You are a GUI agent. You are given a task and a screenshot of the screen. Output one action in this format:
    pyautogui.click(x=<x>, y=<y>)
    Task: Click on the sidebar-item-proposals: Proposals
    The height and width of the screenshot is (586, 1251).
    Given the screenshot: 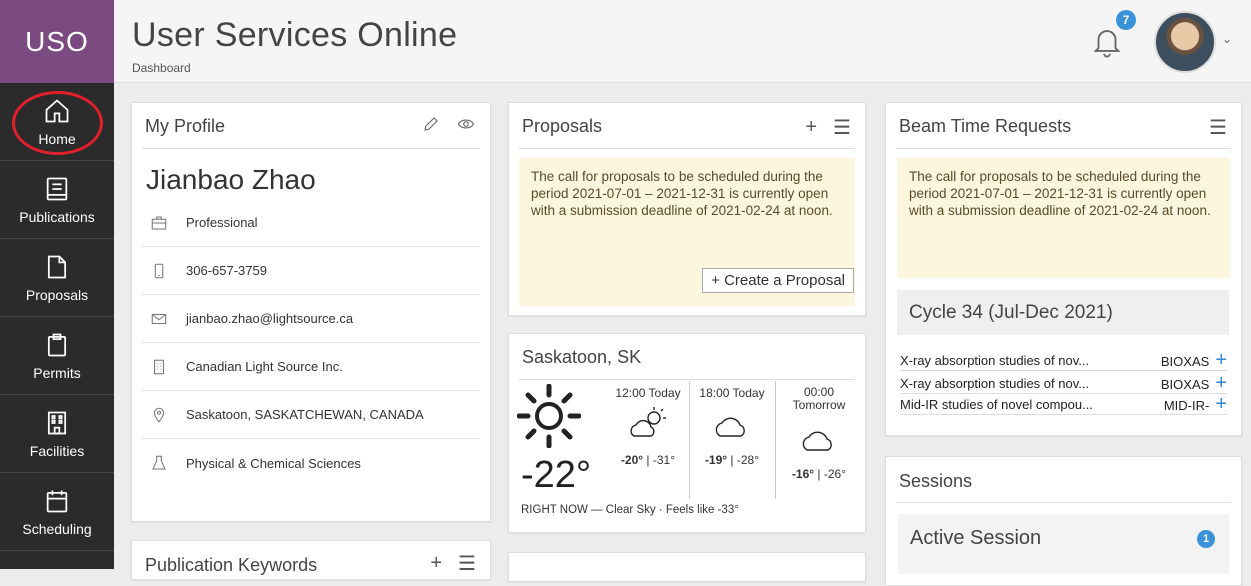 What is the action you would take?
    pyautogui.click(x=57, y=278)
    